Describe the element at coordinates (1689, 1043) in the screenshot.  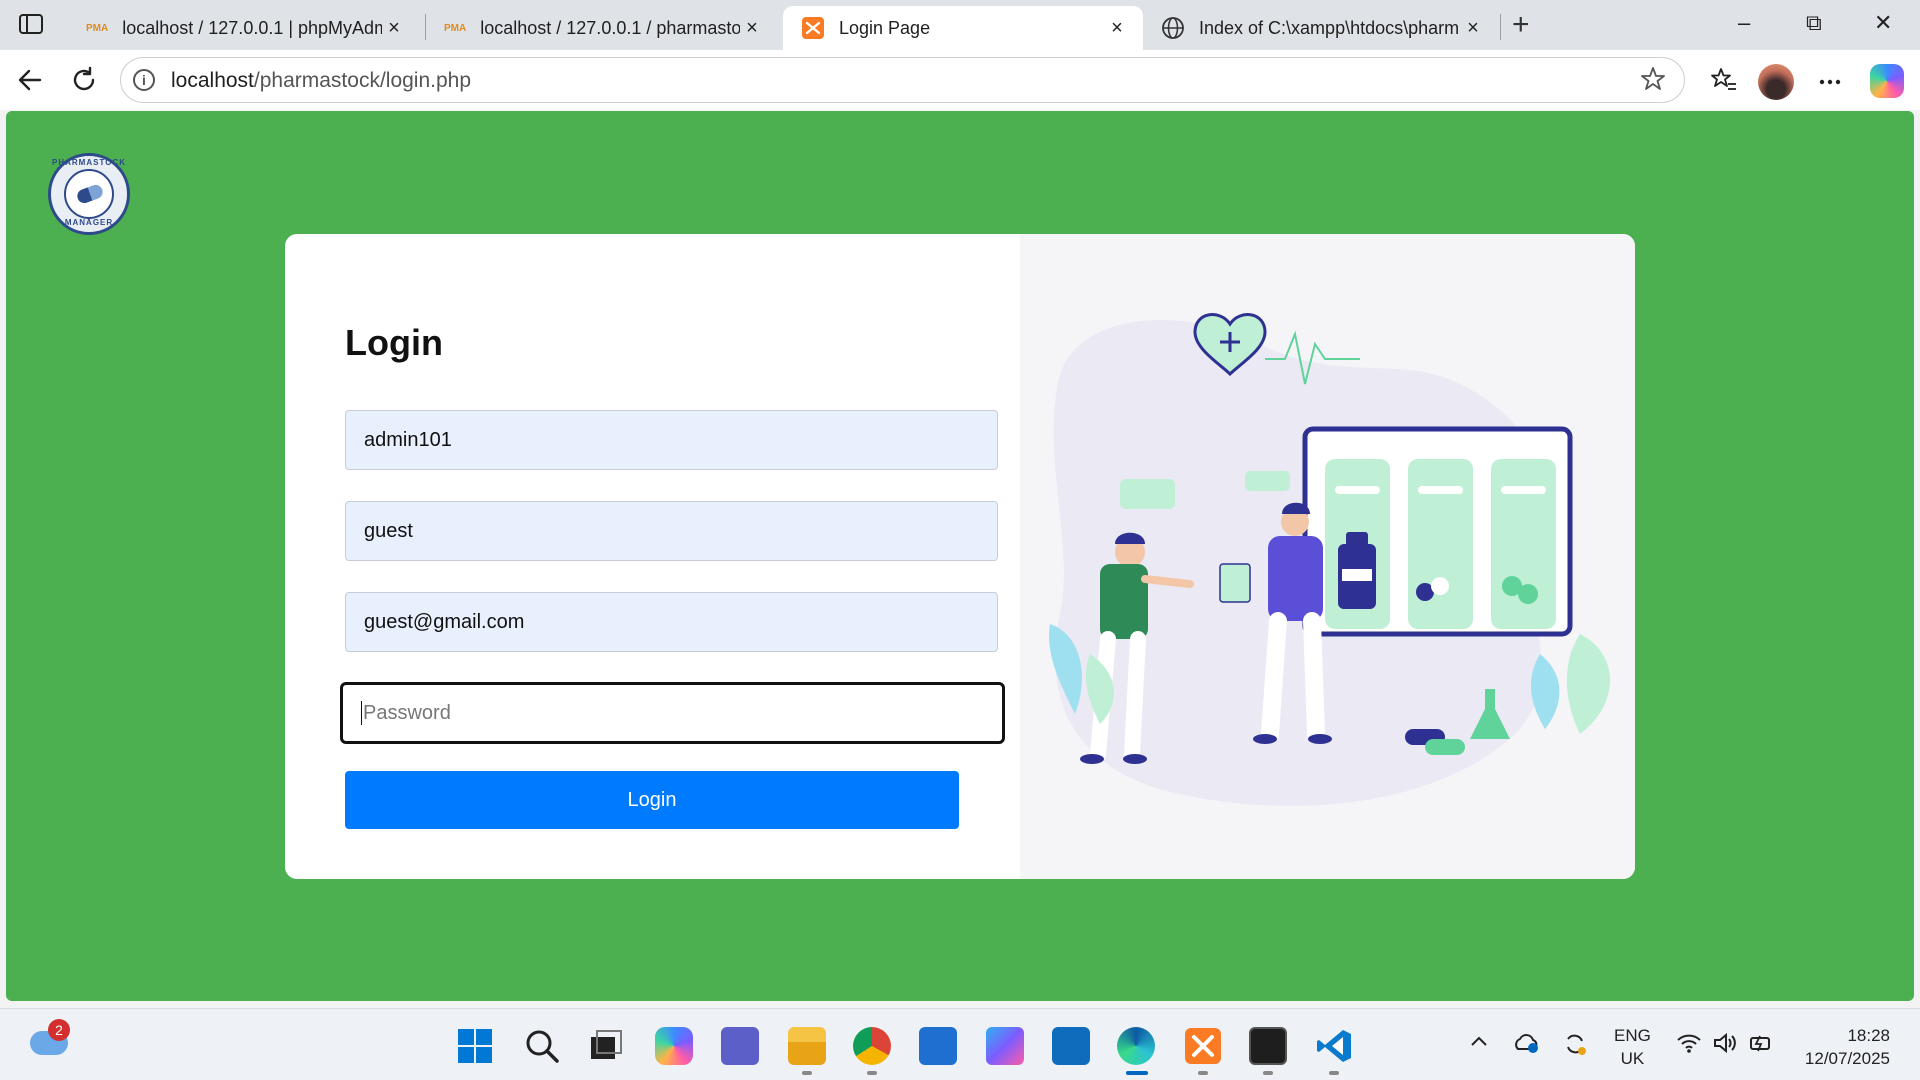
I see `wifi-icon` at that location.